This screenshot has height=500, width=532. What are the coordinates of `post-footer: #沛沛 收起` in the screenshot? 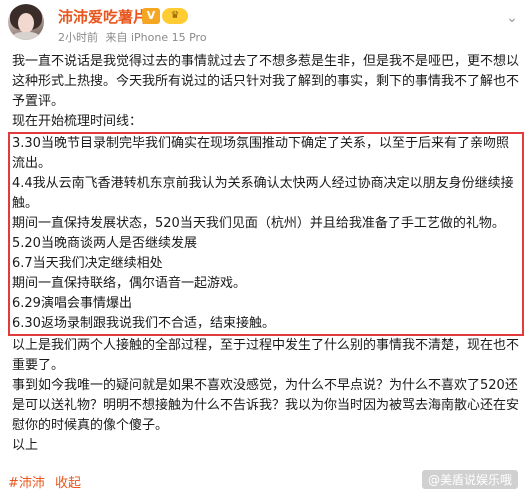 It's located at (44, 484).